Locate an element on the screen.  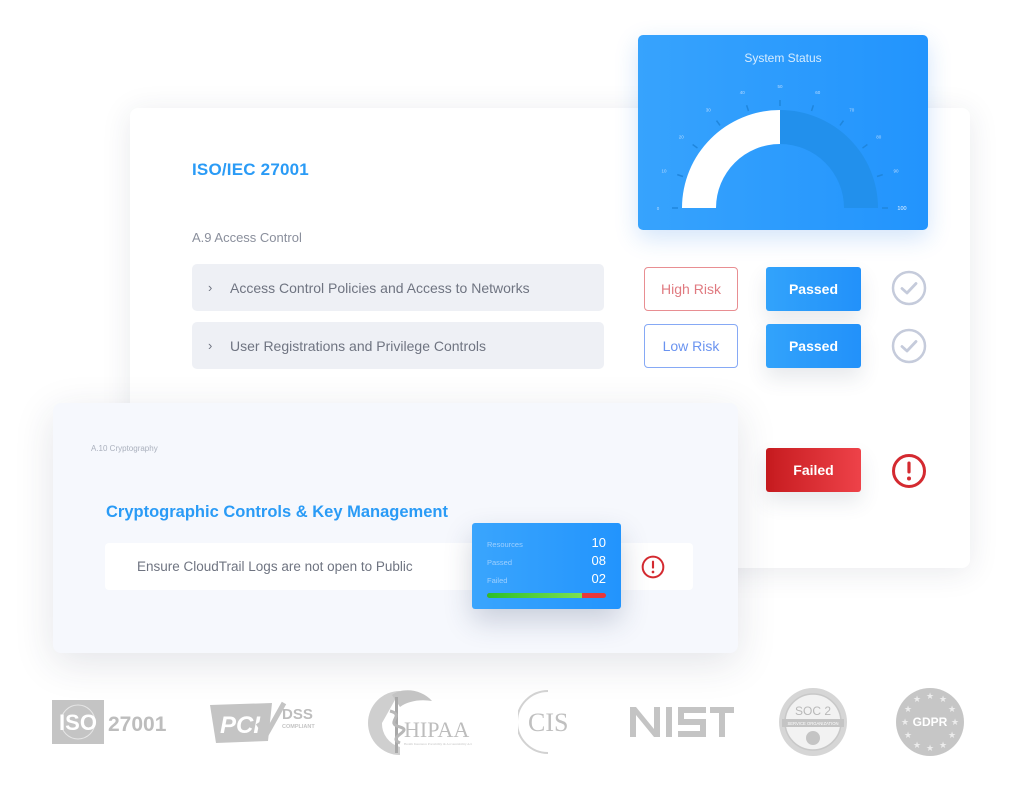
gauge-remaining-arc is located at coordinates (829, 159).